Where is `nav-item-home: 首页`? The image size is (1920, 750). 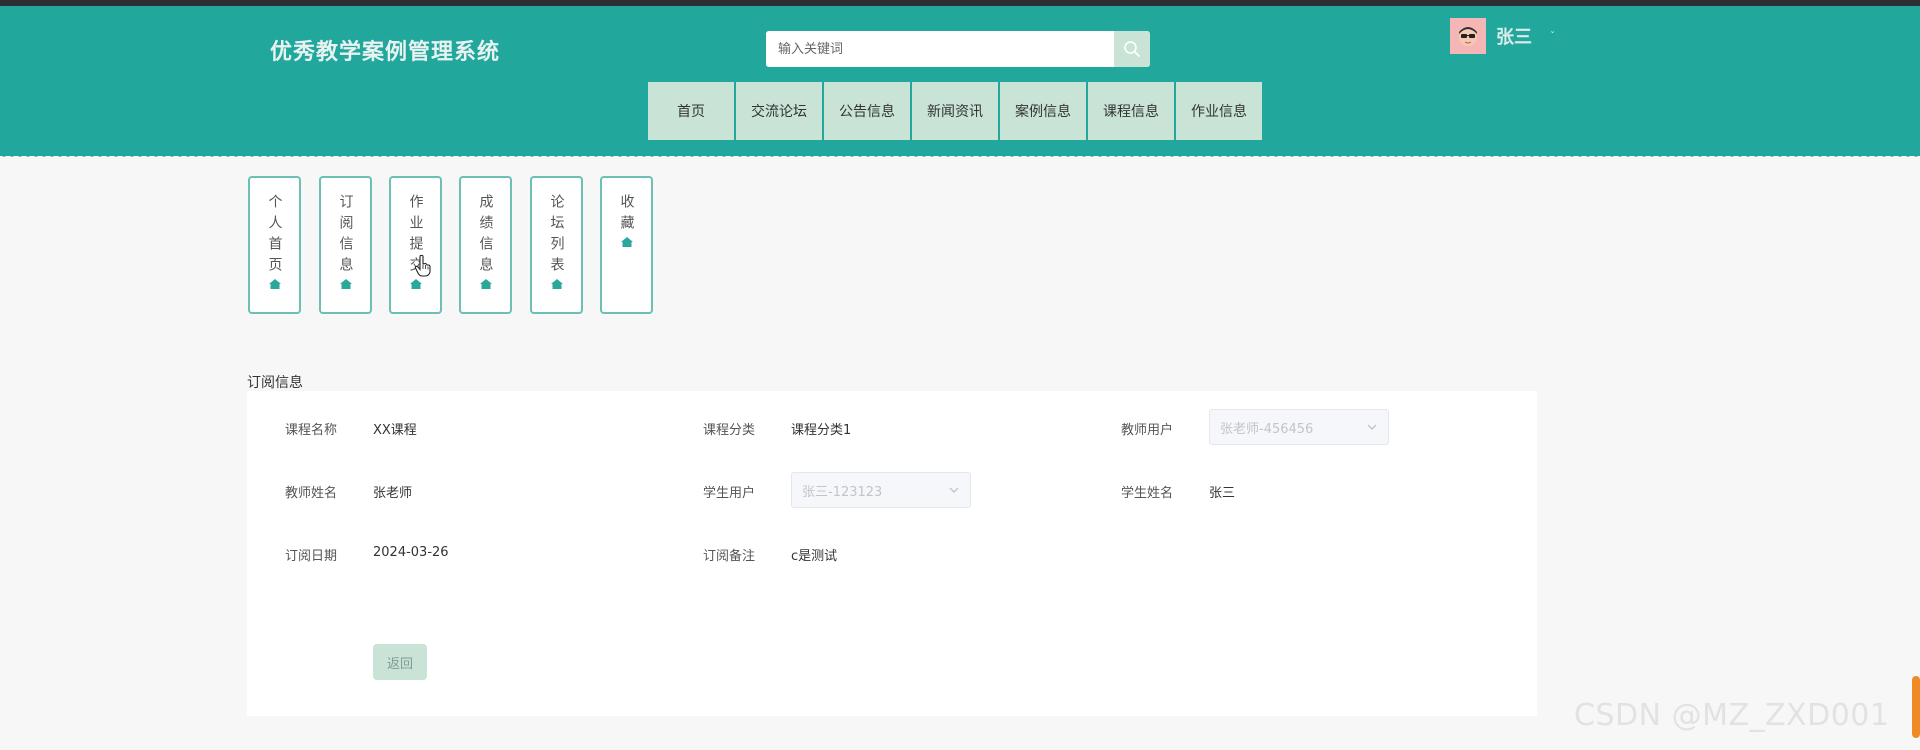
nav-item-home: 首页 is located at coordinates (691, 111).